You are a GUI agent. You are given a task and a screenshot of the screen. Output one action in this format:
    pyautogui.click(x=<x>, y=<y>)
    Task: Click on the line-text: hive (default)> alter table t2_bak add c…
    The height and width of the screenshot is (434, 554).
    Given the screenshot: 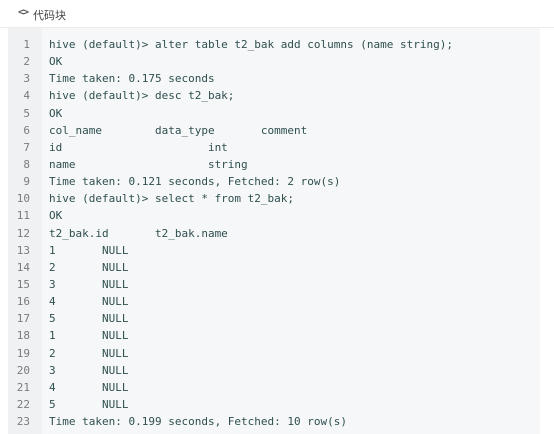 What is the action you would take?
    pyautogui.click(x=251, y=44)
    